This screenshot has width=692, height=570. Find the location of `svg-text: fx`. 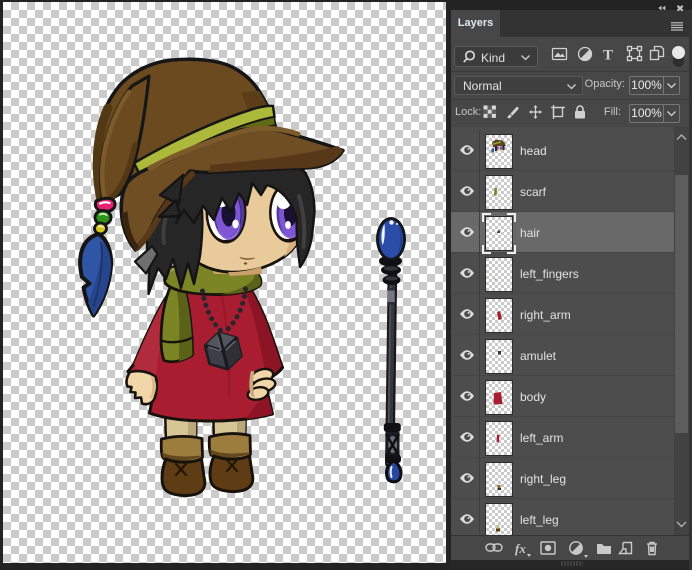

svg-text: fx is located at coordinates (520, 548).